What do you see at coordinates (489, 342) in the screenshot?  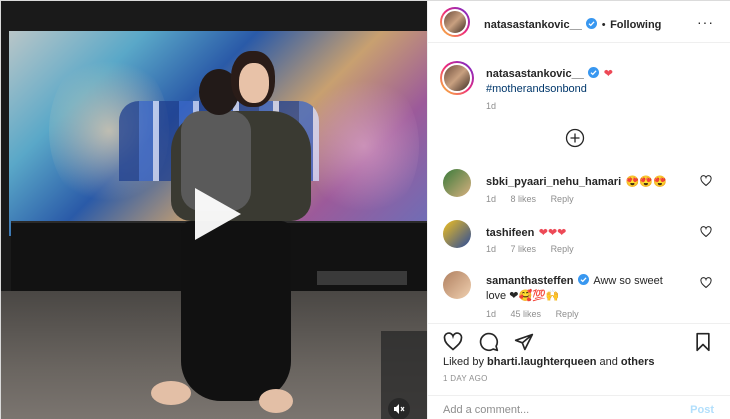 I see `comment-icon` at bounding box center [489, 342].